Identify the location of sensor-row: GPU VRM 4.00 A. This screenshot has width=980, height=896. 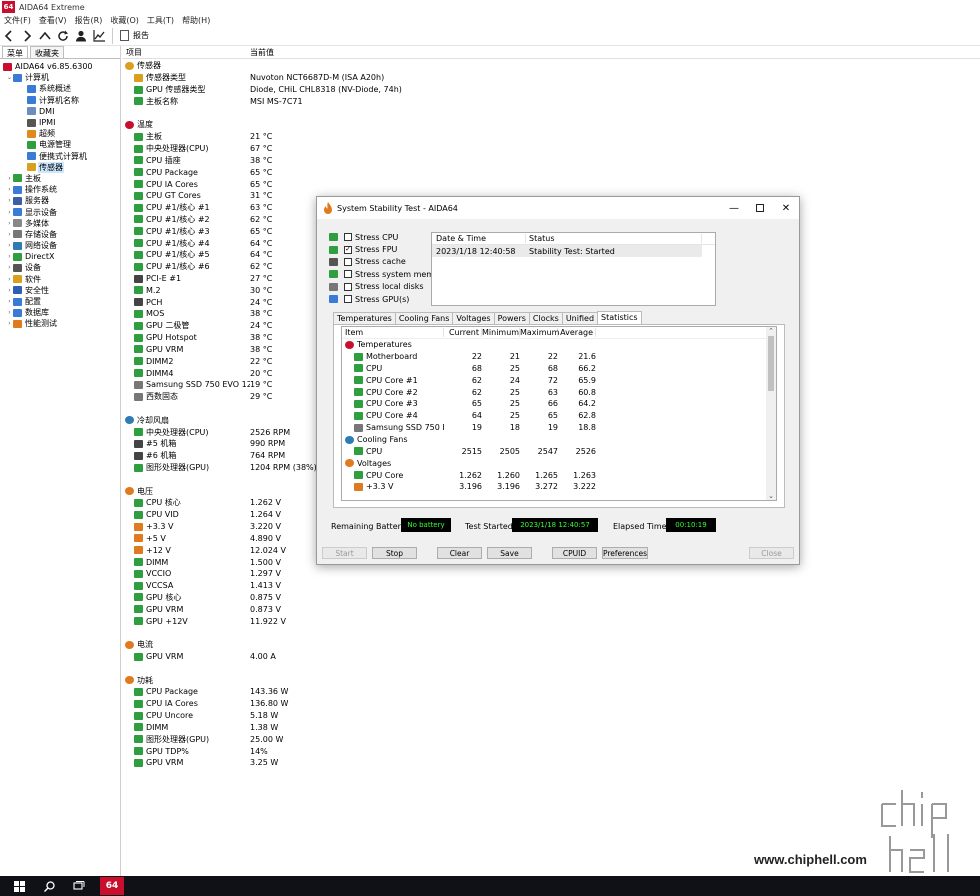
(402, 657).